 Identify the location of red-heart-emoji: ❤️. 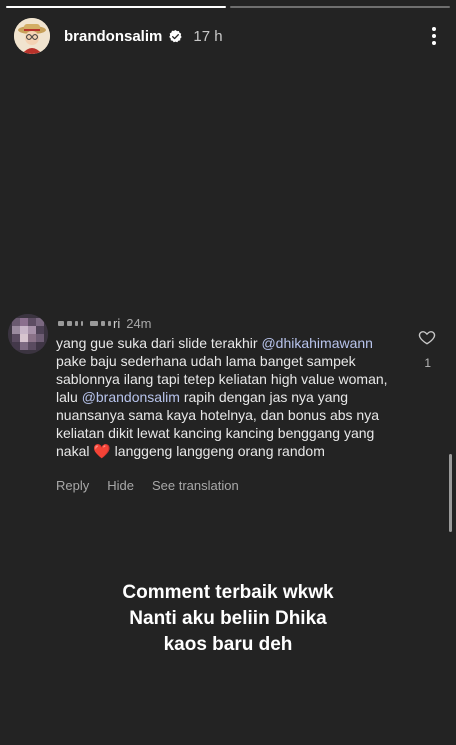
(102, 451).